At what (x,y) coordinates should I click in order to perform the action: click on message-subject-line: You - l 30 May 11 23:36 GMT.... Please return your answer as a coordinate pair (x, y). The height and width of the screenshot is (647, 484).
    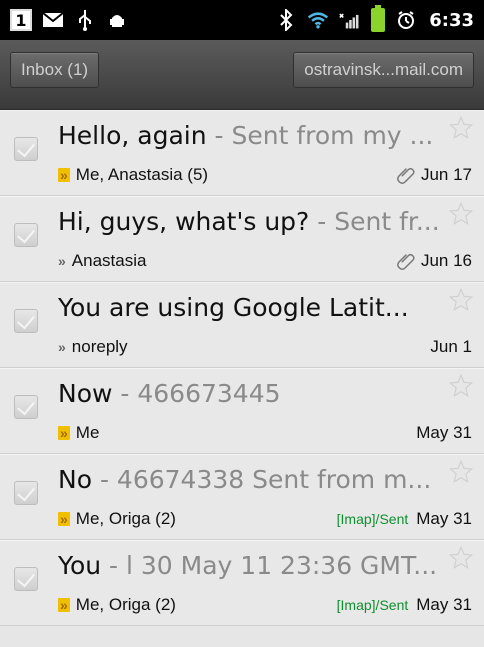
    Looking at the image, I should click on (251, 565).